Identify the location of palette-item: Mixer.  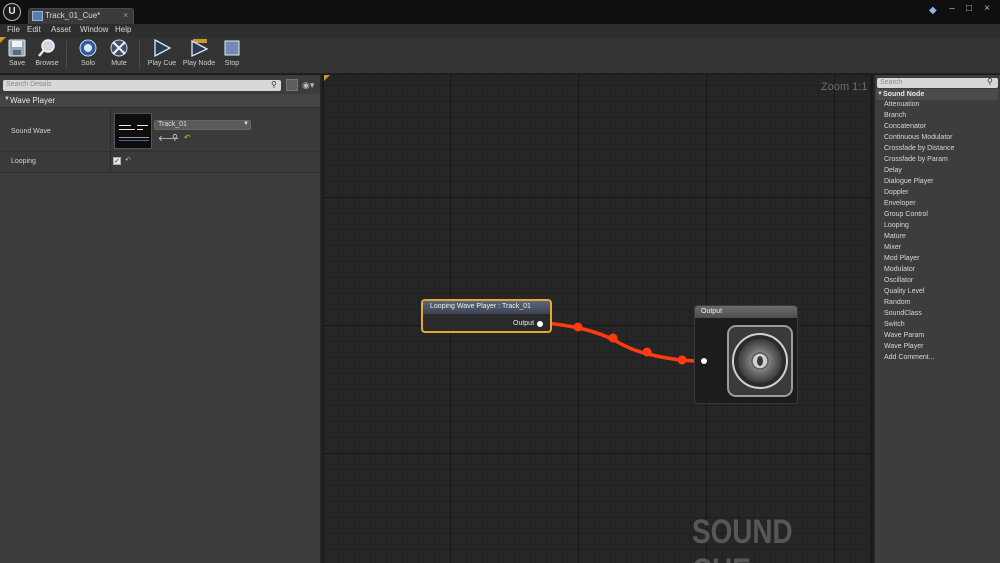
(892, 247).